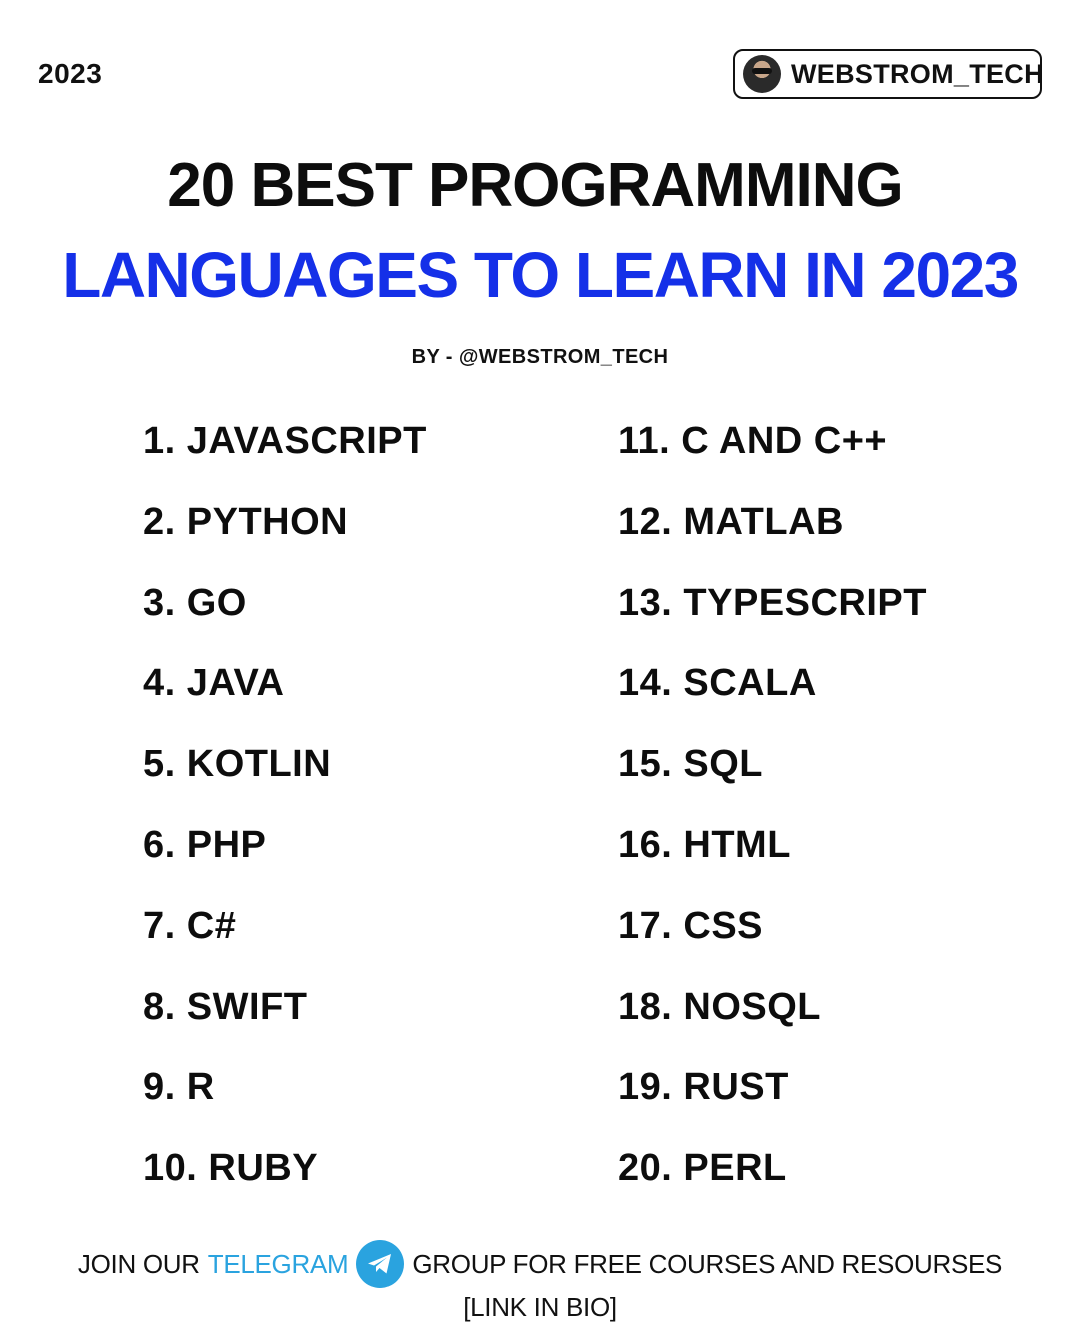 This screenshot has height=1337, width=1080. What do you see at coordinates (540, 275) in the screenshot?
I see `title-line-2: LANGUAGES TO LEARN IN 2023` at bounding box center [540, 275].